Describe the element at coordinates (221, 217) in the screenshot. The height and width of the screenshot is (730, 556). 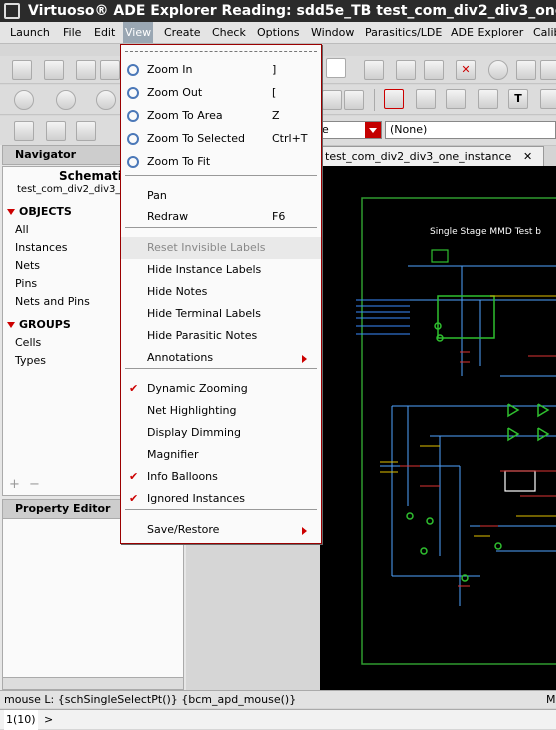
I see `view-menu-item-redraw: Redraw F6` at that location.